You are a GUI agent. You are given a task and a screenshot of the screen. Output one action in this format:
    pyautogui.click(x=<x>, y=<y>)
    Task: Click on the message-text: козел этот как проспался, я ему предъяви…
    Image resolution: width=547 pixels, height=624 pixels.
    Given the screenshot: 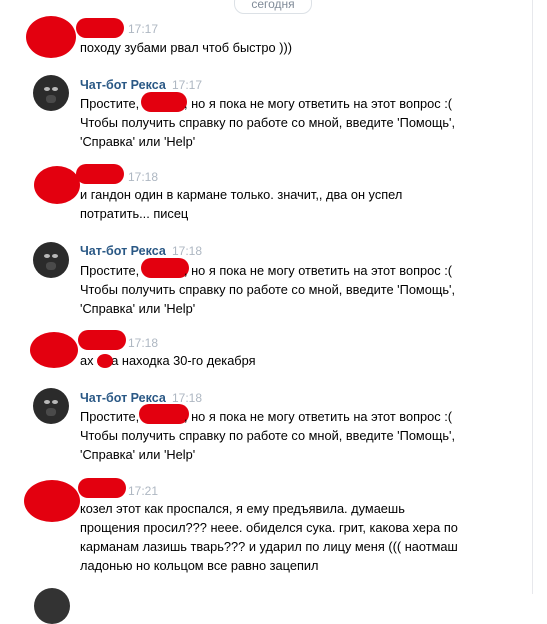 What is the action you would take?
    pyautogui.click(x=269, y=537)
    